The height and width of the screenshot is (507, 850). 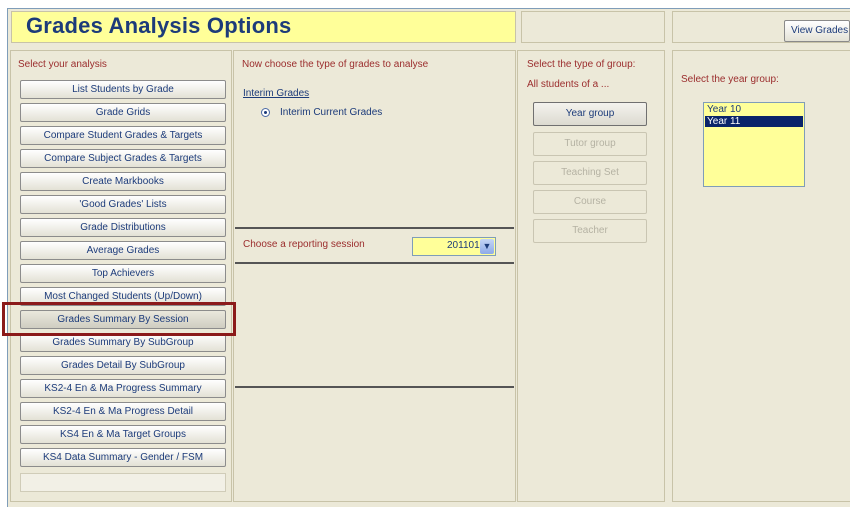 What do you see at coordinates (123, 112) in the screenshot?
I see `analysis-grade-grids-button: Grade Grids` at bounding box center [123, 112].